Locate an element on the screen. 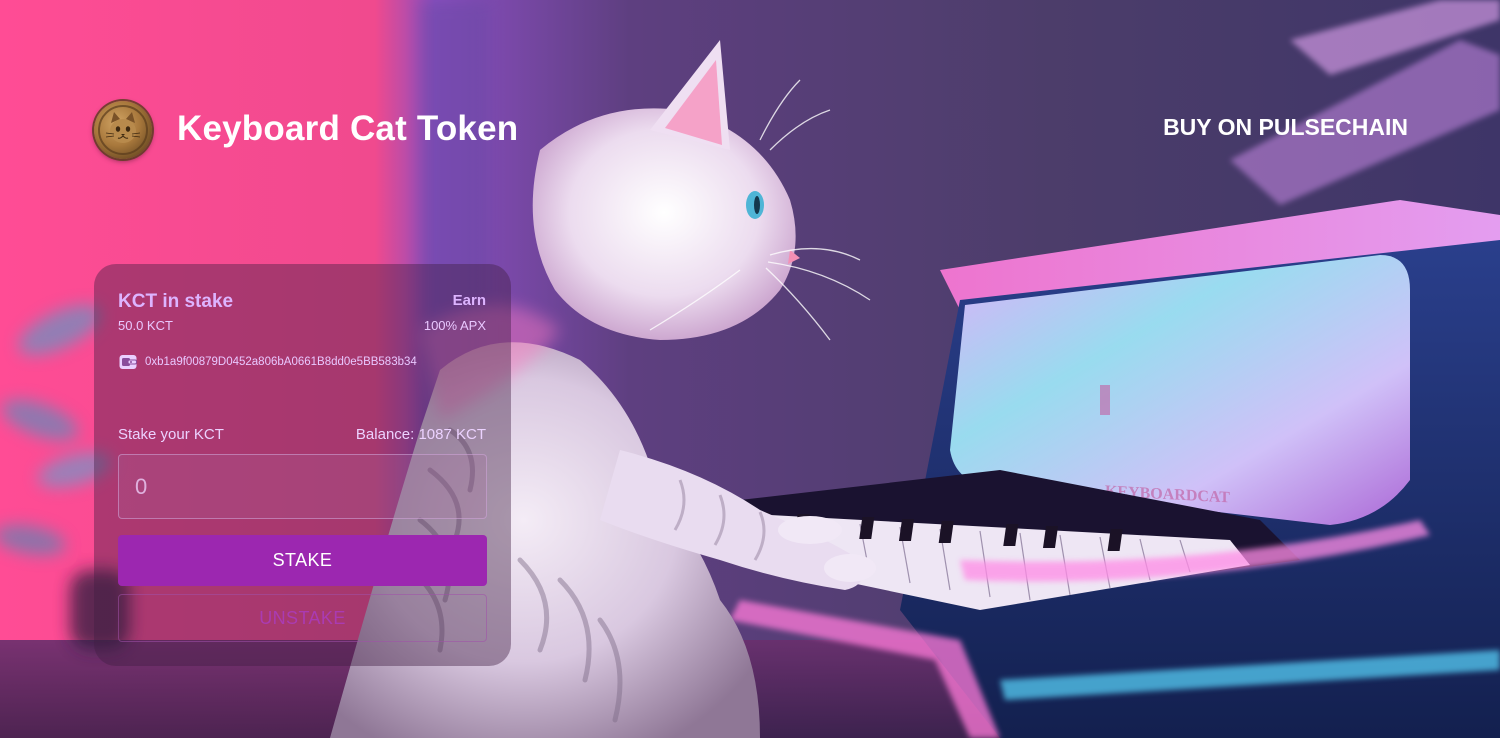  balance-label: Balance: 1087 KCT is located at coordinates (420, 434).